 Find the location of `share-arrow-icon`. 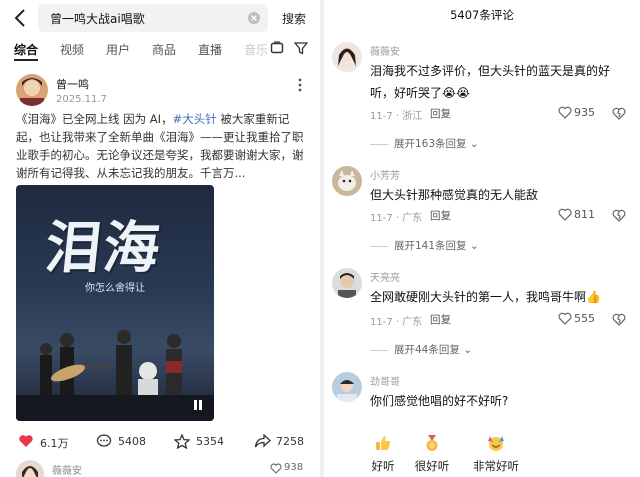

share-arrow-icon is located at coordinates (262, 441).